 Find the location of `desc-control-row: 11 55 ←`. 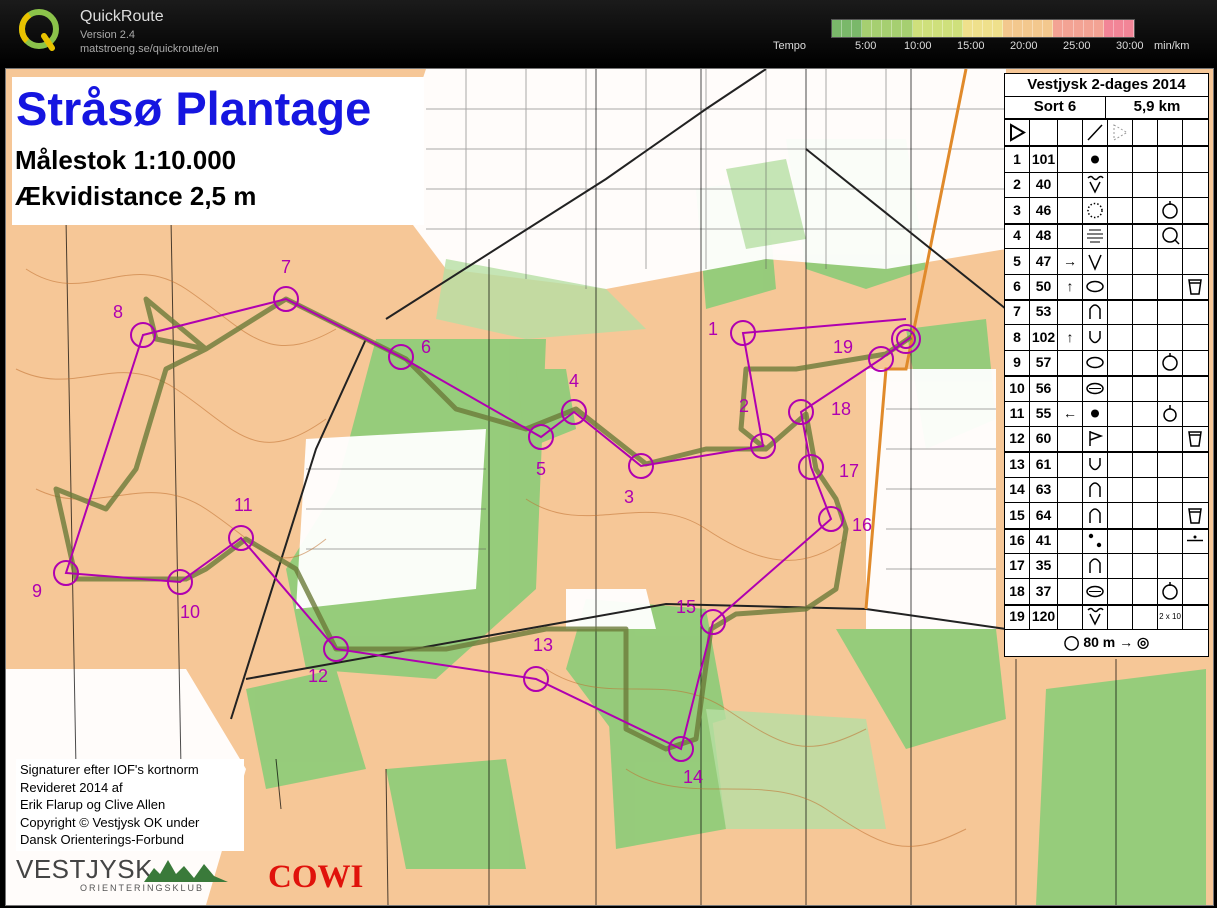

desc-control-row: 11 55 ← is located at coordinates (1106, 414).